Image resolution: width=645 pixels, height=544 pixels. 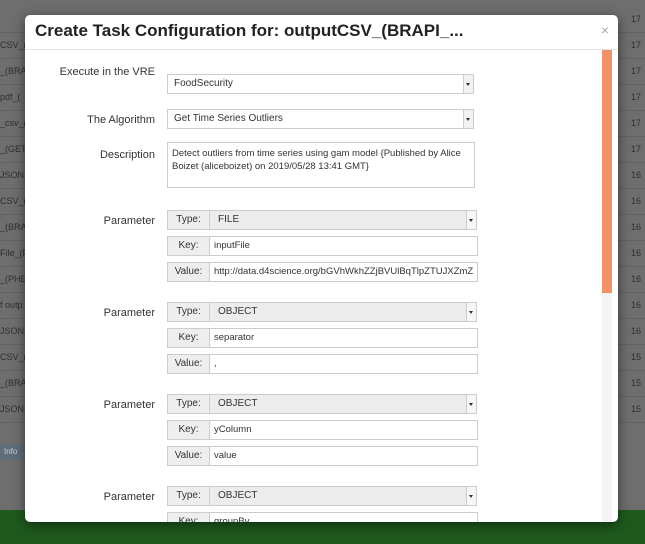 I want to click on algorithm-label: The Algorithm, so click(x=121, y=120).